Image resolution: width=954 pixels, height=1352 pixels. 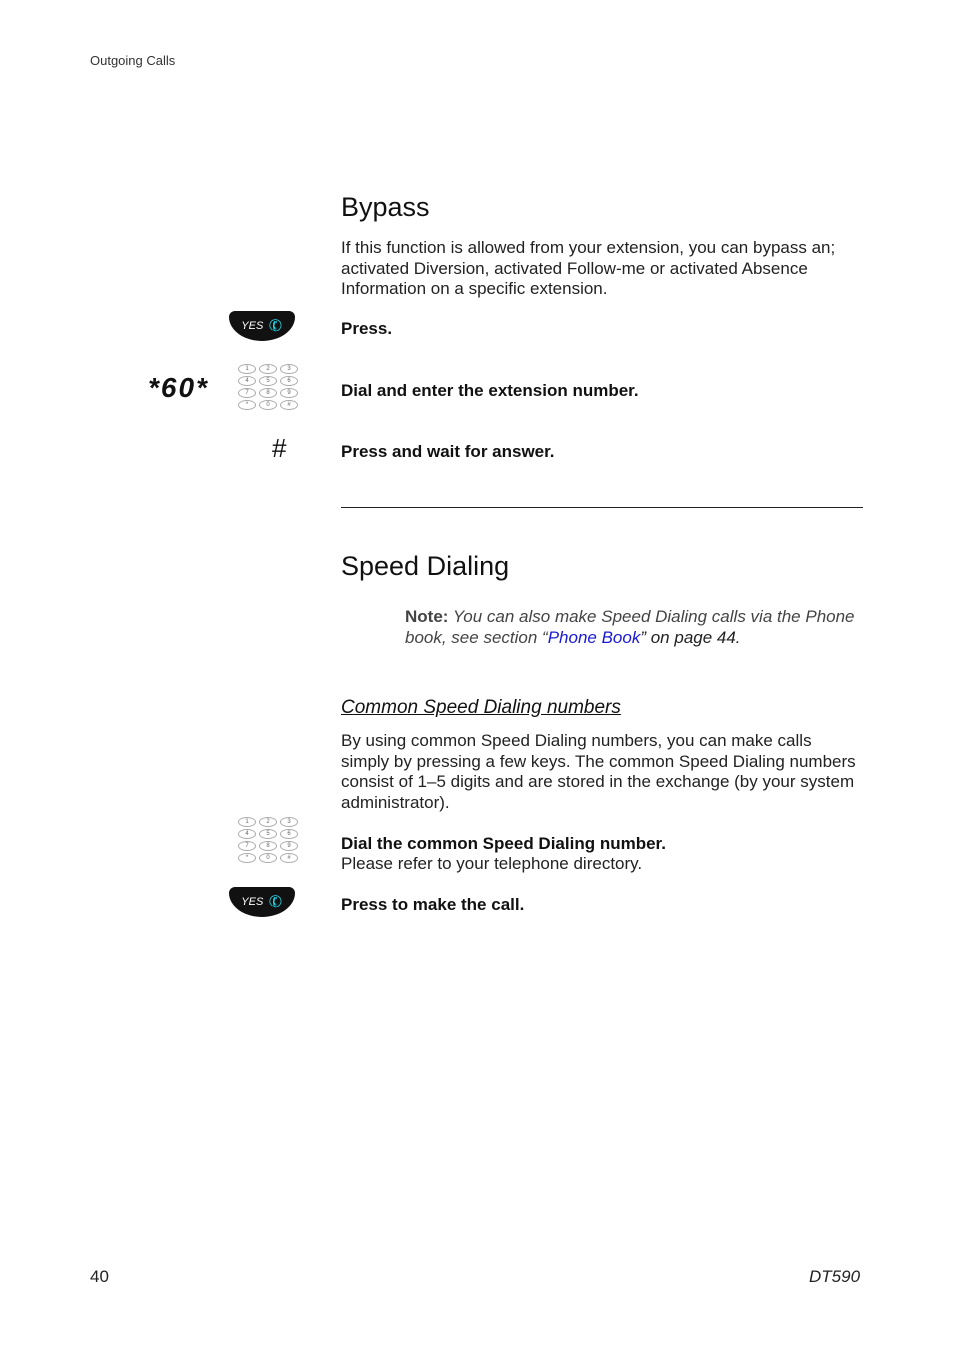 What do you see at coordinates (602, 507) in the screenshot?
I see `section-divider` at bounding box center [602, 507].